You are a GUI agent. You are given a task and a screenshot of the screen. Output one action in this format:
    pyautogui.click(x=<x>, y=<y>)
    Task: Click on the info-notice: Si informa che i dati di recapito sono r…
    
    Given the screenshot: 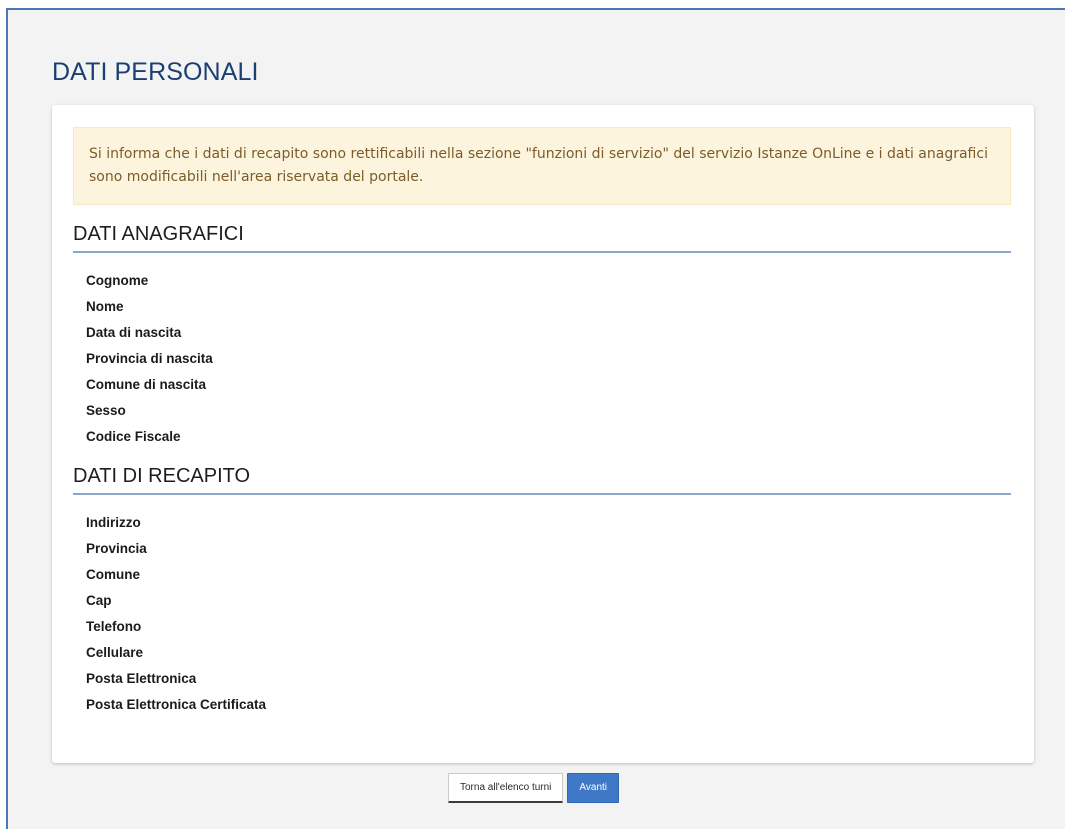 What is the action you would take?
    pyautogui.click(x=542, y=166)
    